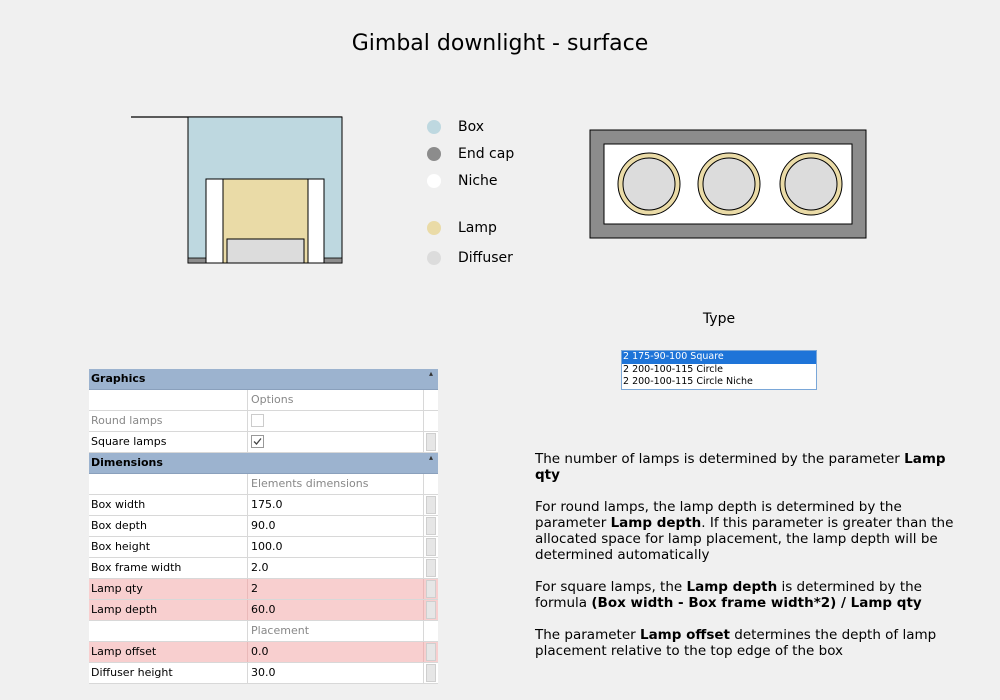 This screenshot has height=700, width=1000. I want to click on box-width-row: Box width 175.0, so click(263, 505).